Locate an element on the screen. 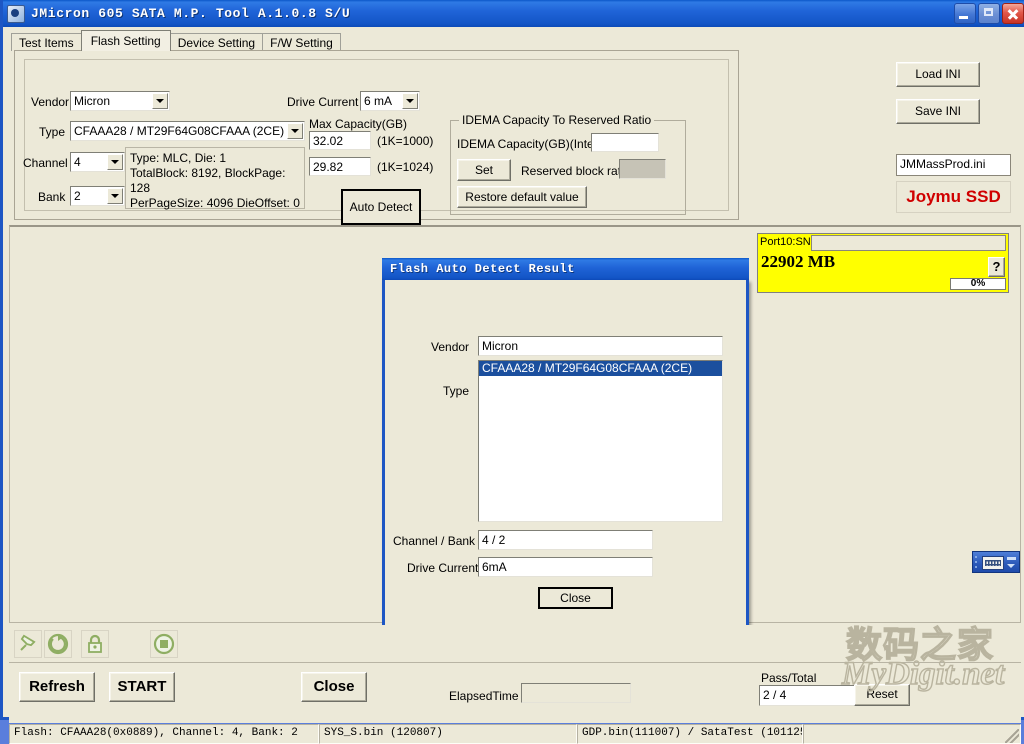 The image size is (1024, 744). dialog-vendor-field: Micron is located at coordinates (600, 346).